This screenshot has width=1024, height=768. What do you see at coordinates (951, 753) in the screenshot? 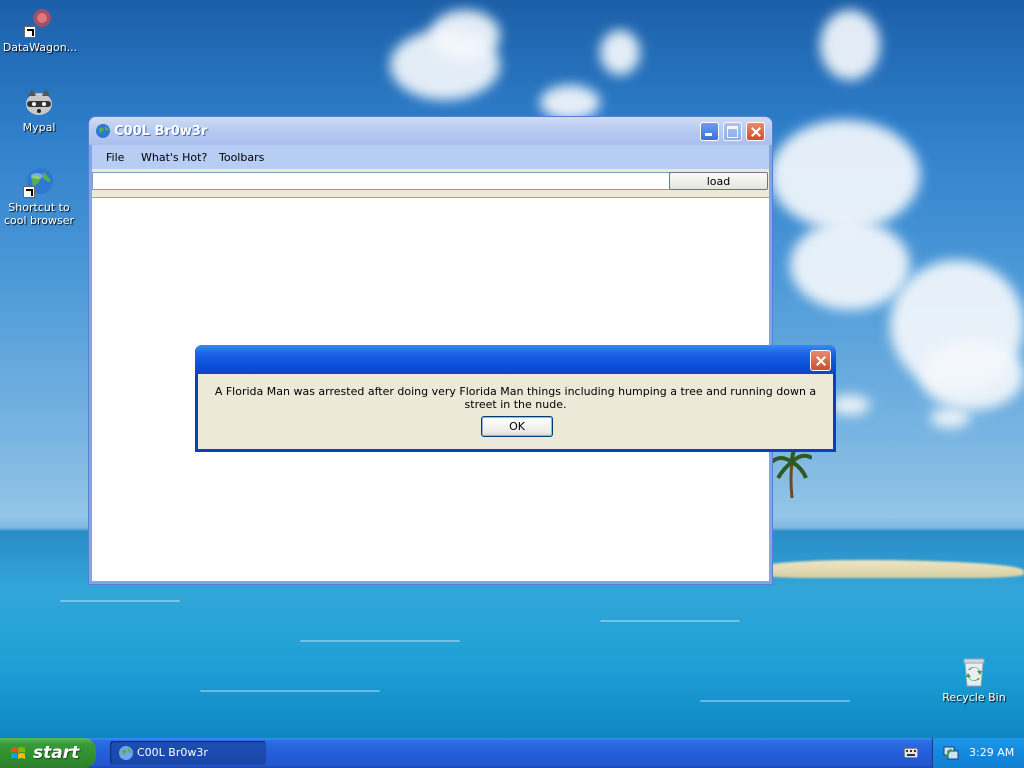
I see `network-icon` at bounding box center [951, 753].